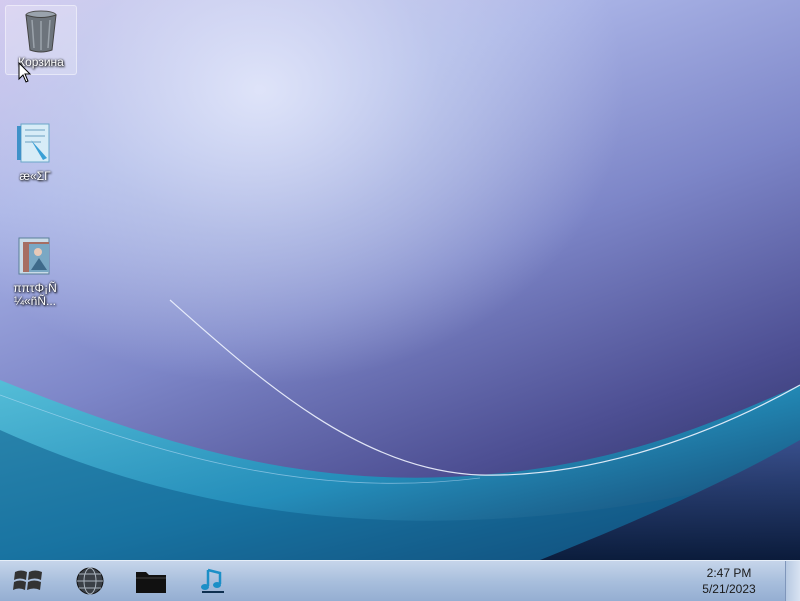  Describe the element at coordinates (41, 31) in the screenshot. I see `recycle-bin-icon` at that location.